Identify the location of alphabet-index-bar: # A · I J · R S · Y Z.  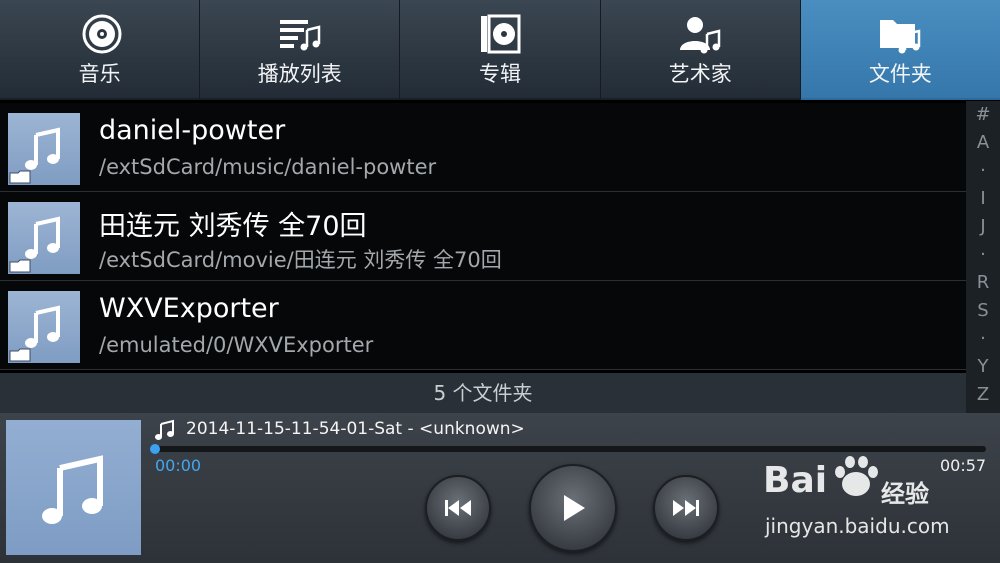
(983, 257).